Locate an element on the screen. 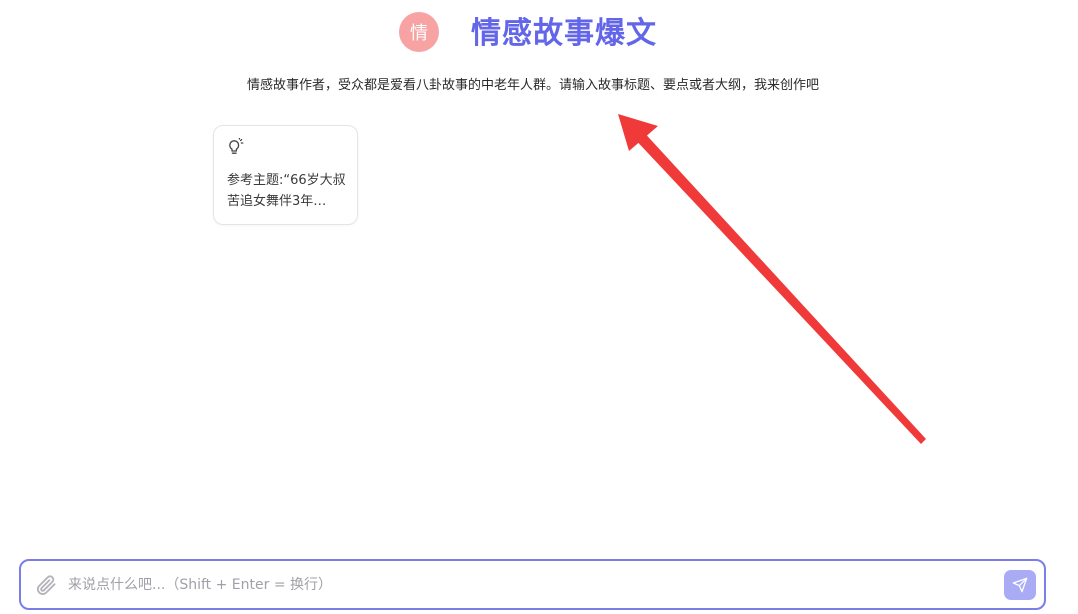 The height and width of the screenshot is (614, 1078). lightbulb-icon is located at coordinates (236, 146).